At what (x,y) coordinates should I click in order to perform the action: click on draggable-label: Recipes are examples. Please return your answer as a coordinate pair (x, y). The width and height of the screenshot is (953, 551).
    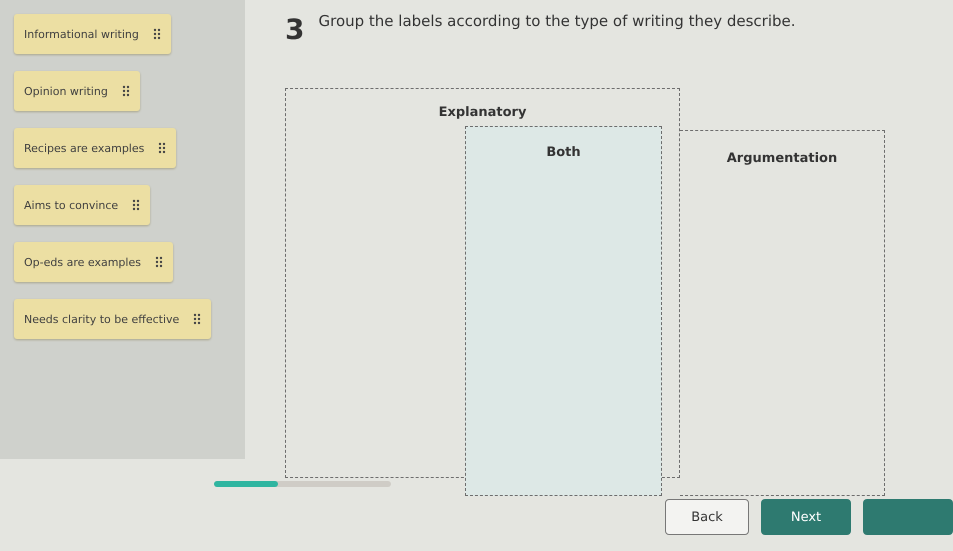
    Looking at the image, I should click on (95, 148).